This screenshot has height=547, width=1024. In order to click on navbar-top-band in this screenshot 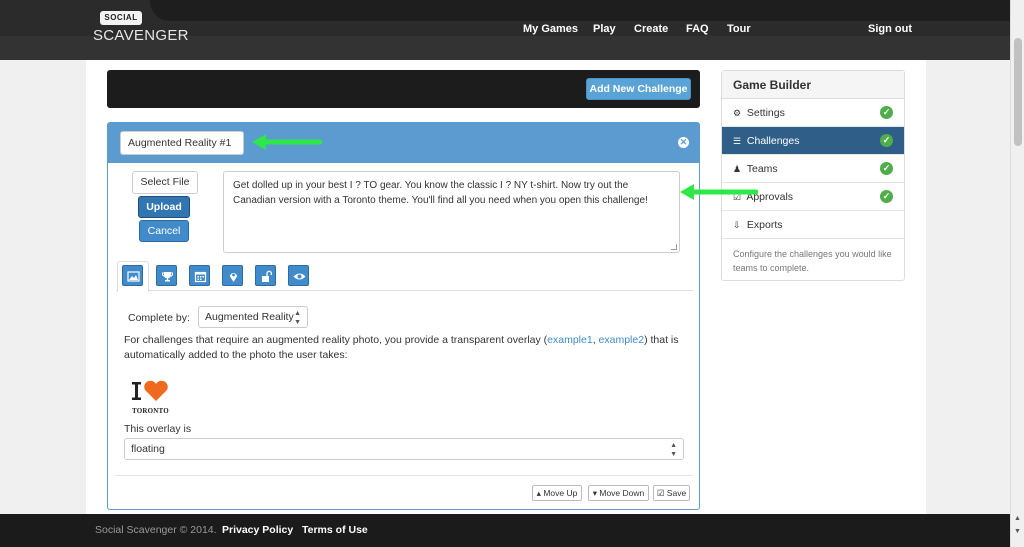, I will do `click(580, 10)`.